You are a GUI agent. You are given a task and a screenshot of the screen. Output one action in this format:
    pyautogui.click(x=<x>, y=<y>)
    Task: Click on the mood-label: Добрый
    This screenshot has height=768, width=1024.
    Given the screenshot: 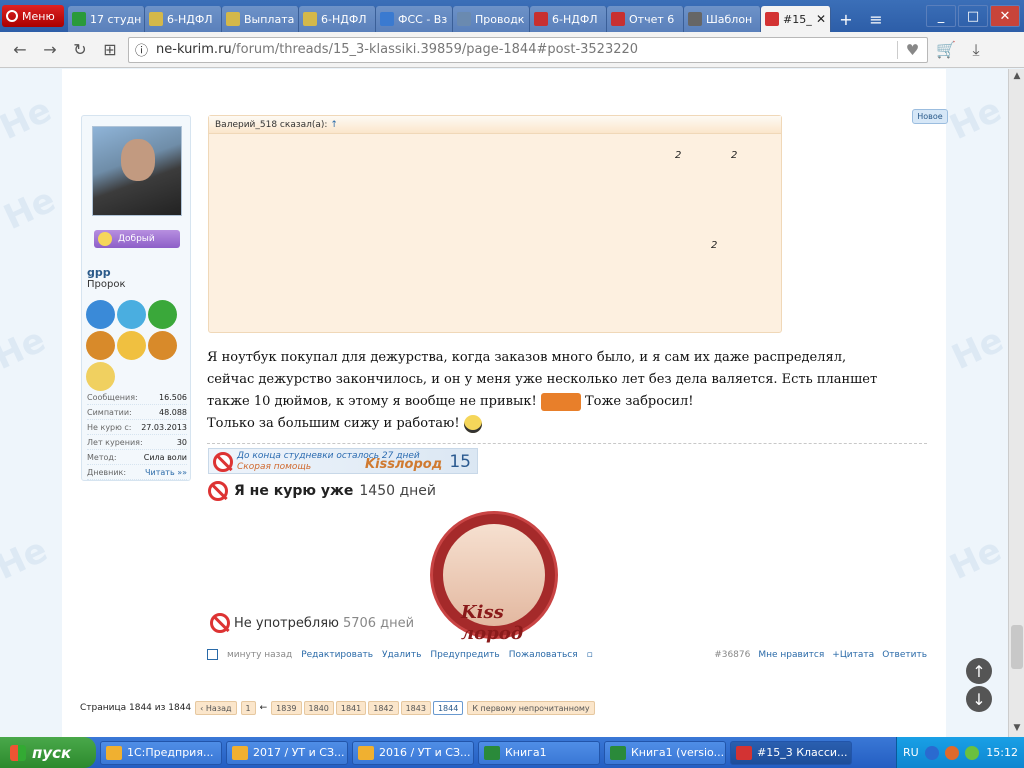 What is the action you would take?
    pyautogui.click(x=136, y=239)
    